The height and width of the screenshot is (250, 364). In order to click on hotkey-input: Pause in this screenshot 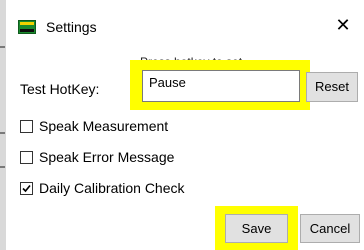, I will do `click(221, 86)`.